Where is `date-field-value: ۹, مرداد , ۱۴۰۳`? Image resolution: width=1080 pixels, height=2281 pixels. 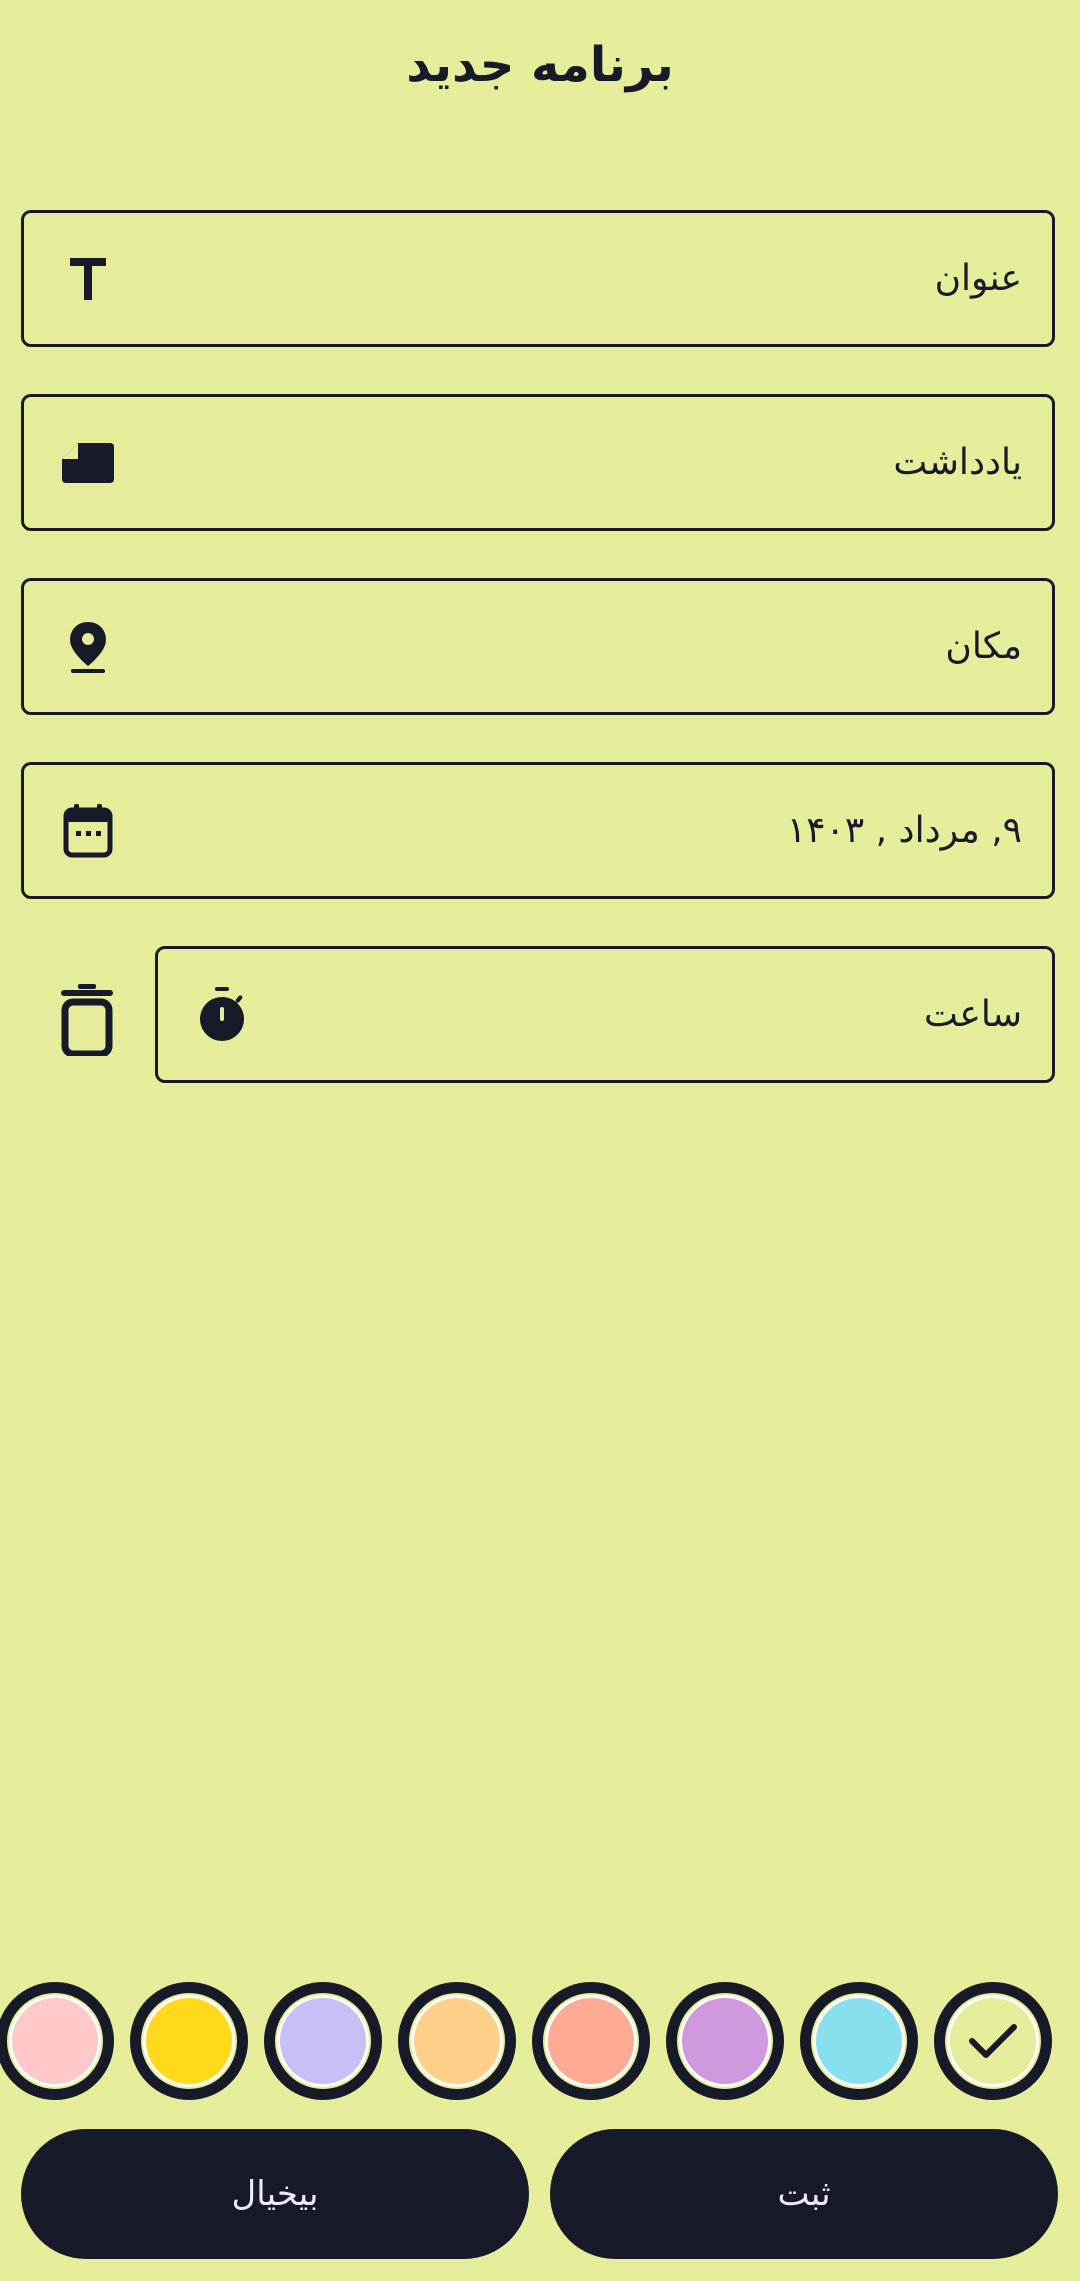 date-field-value: ۹, مرداد , ۱۴۰۳ is located at coordinates (904, 830).